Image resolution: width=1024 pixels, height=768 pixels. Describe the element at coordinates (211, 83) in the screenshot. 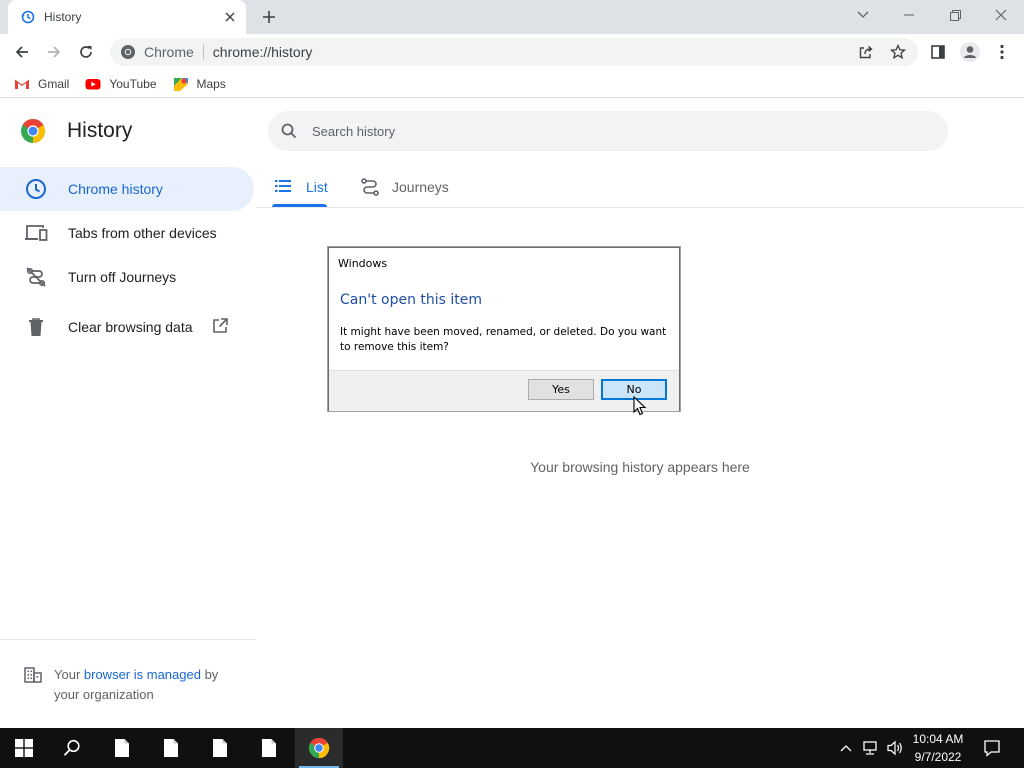

I see `bookmark-label: Maps` at that location.